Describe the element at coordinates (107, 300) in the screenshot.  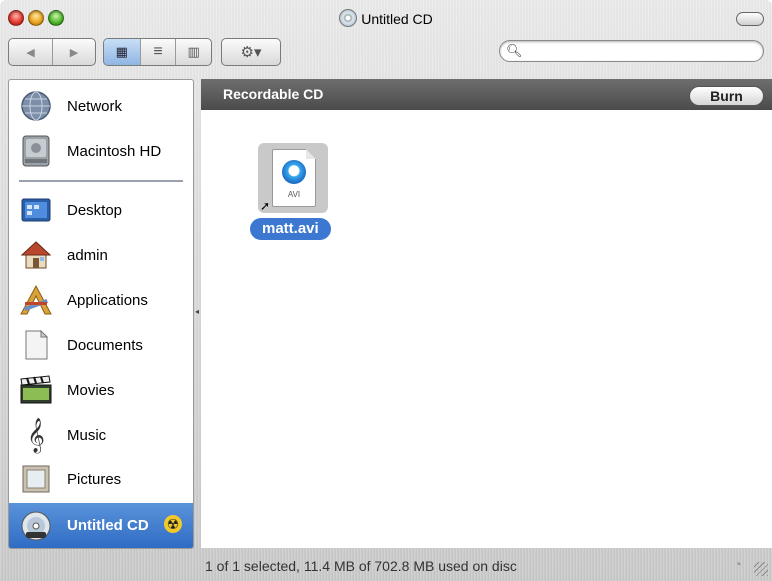
I see `sidebar-item-label: Applications` at that location.